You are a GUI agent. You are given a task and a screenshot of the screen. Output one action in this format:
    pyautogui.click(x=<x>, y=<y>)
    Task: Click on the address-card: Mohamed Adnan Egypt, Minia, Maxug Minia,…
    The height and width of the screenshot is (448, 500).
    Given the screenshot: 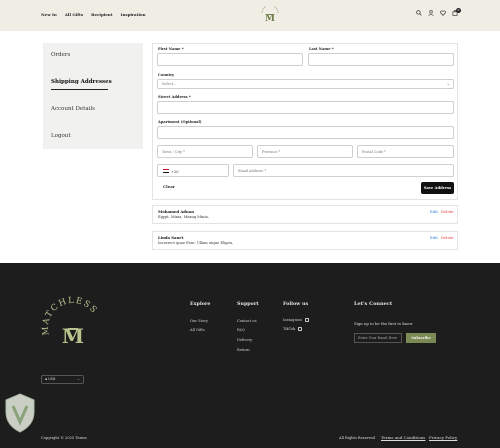 What is the action you would take?
    pyautogui.click(x=305, y=214)
    